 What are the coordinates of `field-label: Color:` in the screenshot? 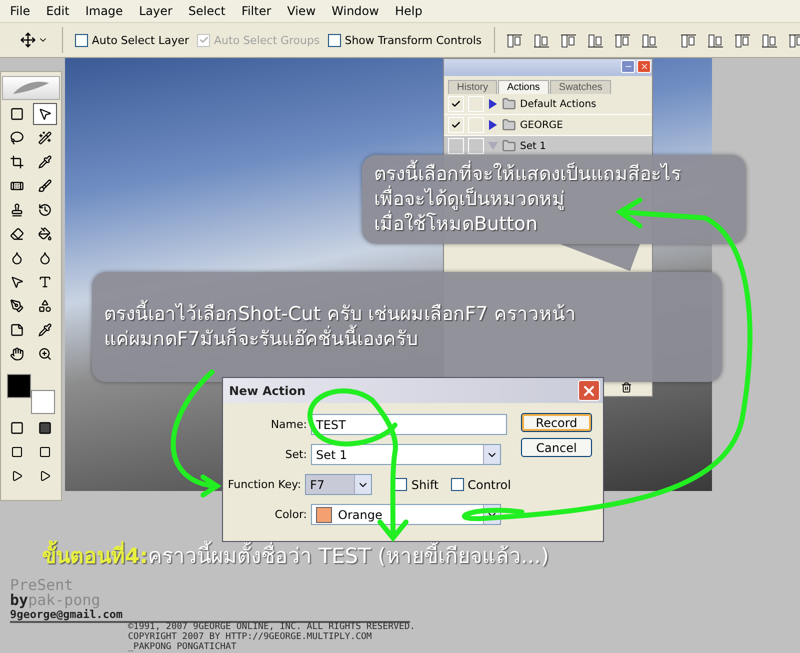 It's located at (290, 514).